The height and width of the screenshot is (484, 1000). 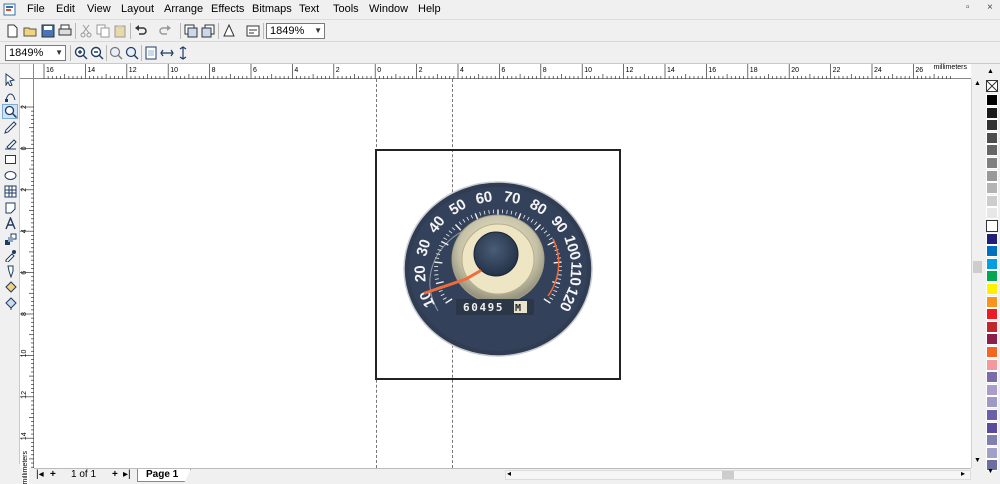 I want to click on paste-icon, so click(x=120, y=31).